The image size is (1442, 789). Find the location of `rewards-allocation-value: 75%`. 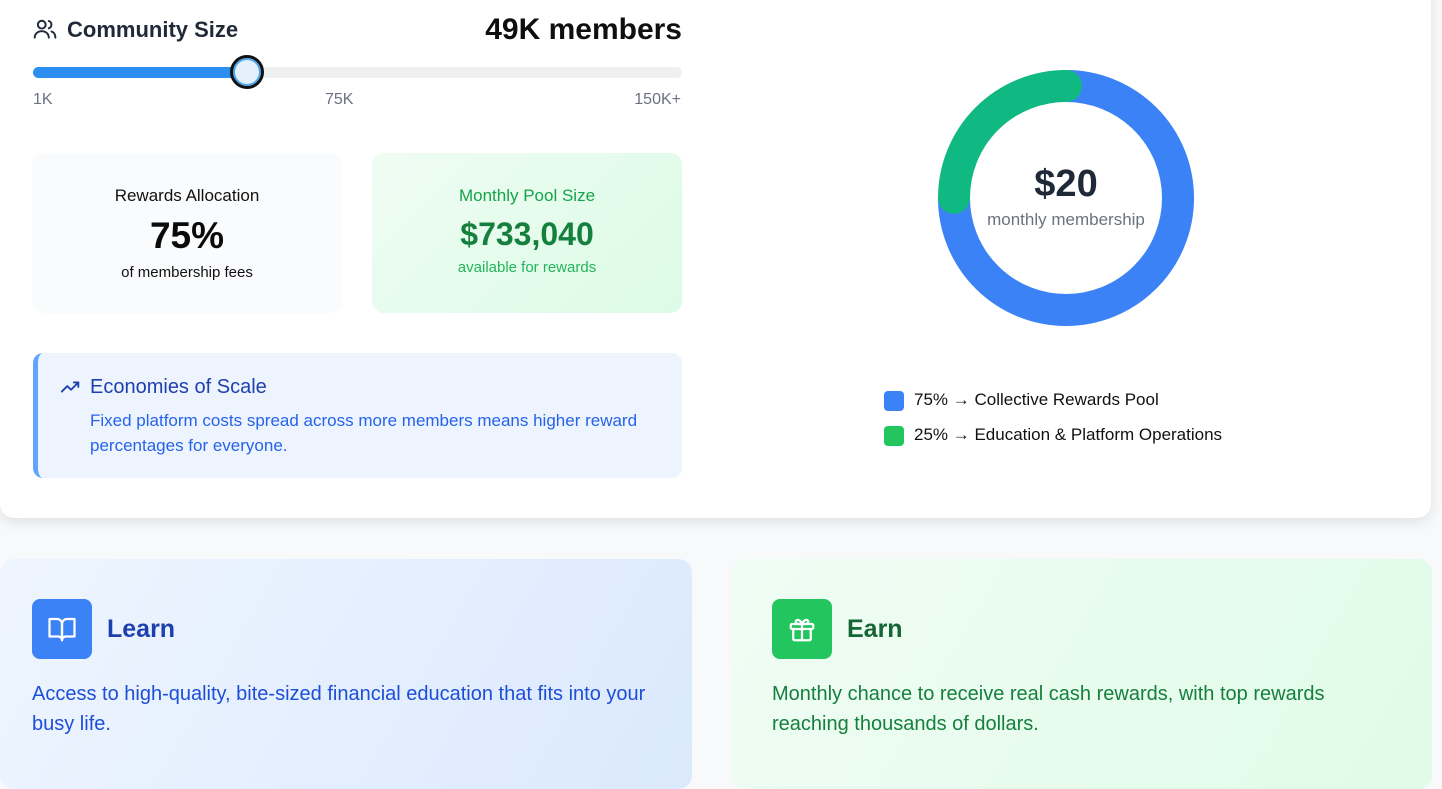

rewards-allocation-value: 75% is located at coordinates (187, 235).